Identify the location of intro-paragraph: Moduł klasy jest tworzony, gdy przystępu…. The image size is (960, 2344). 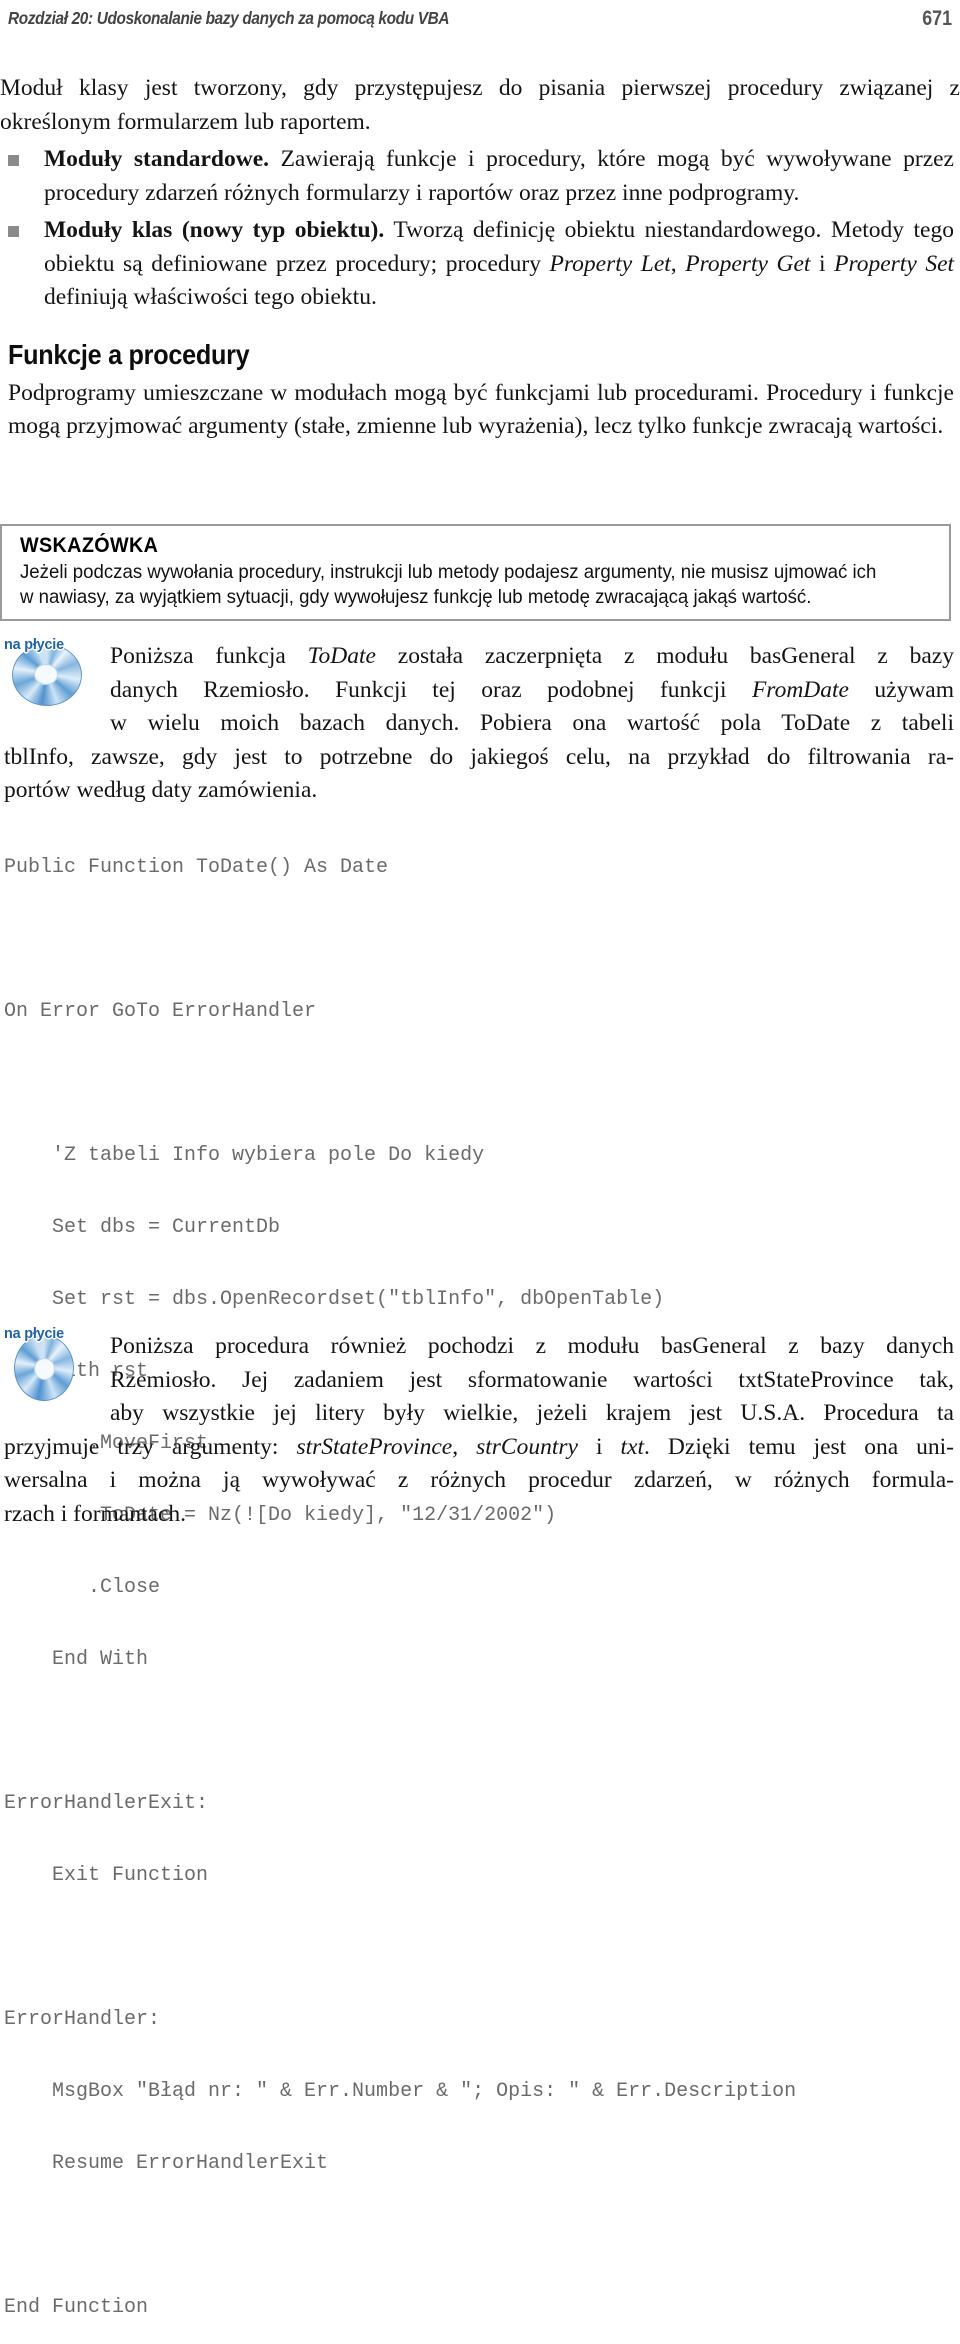
(480, 105).